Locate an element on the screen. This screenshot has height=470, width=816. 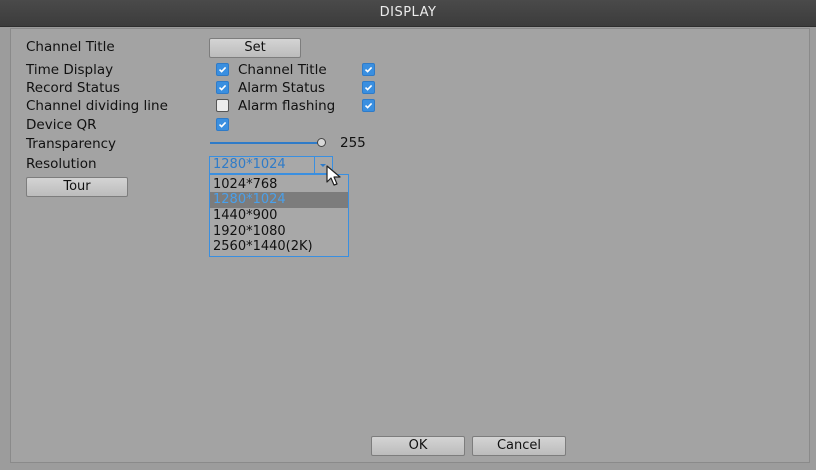
alarm-status-label: Alarm Status is located at coordinates (282, 88).